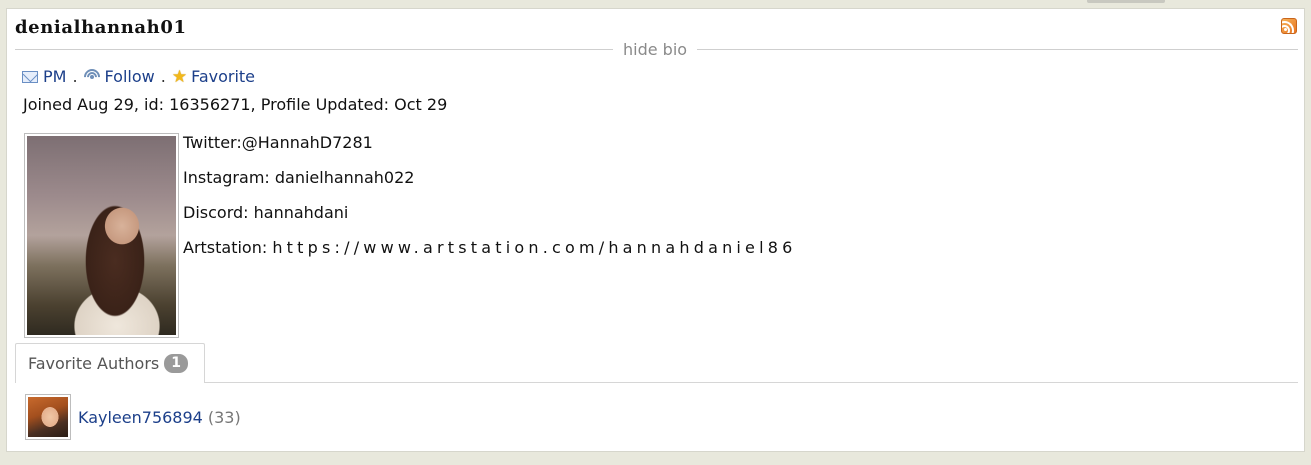  Describe the element at coordinates (54, 76) in the screenshot. I see `pm-link: PM` at that location.